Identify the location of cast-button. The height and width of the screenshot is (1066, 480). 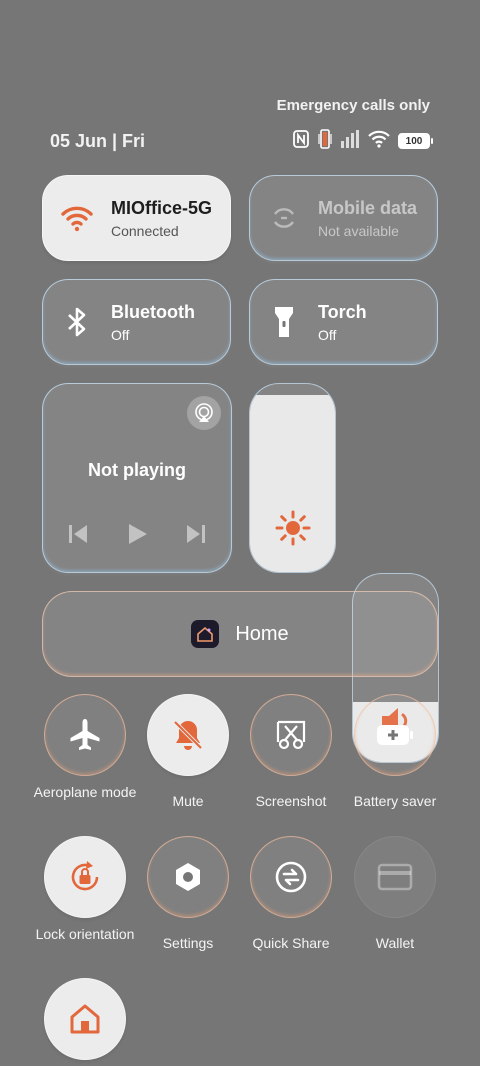
(204, 413).